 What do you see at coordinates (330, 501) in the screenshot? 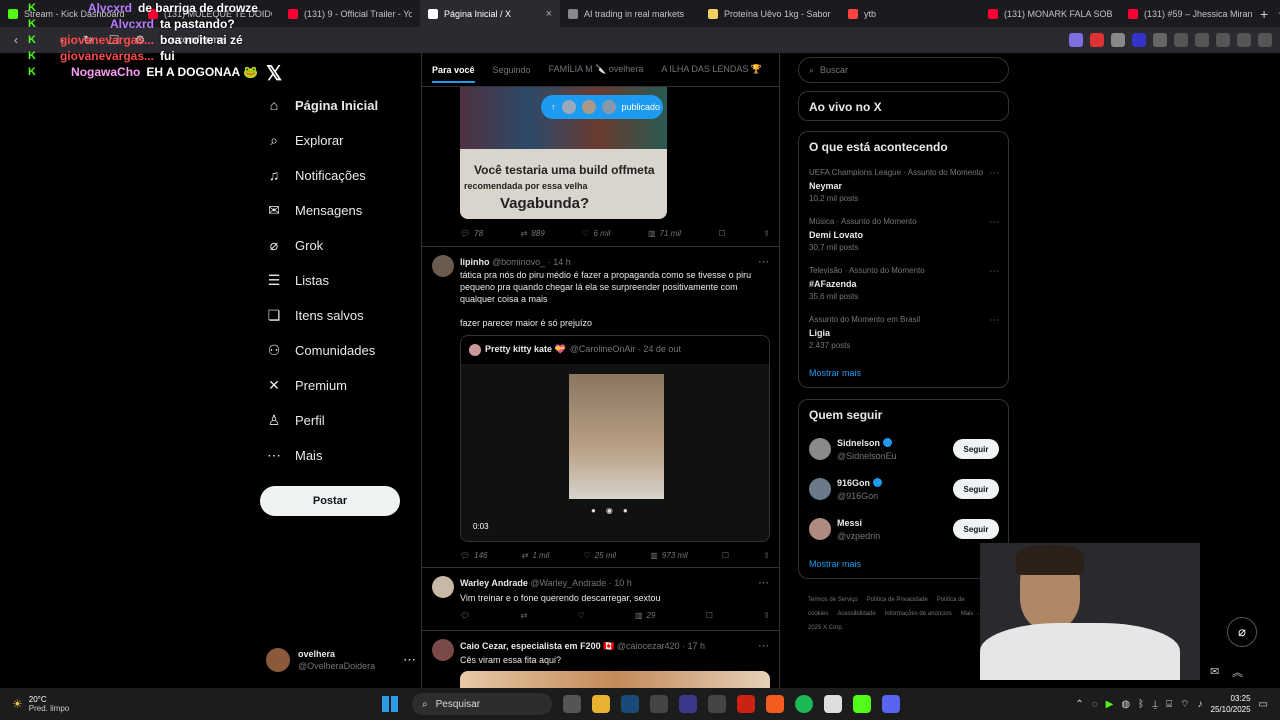
I see `post-button: Postar` at bounding box center [330, 501].